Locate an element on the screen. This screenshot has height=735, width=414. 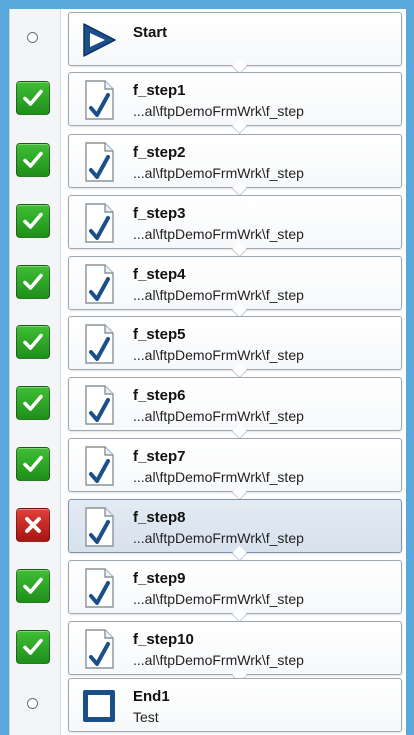
workflow-step-row: f_step10 ...al\ftpDemoFrmWrk\f_step is located at coordinates (208, 651).